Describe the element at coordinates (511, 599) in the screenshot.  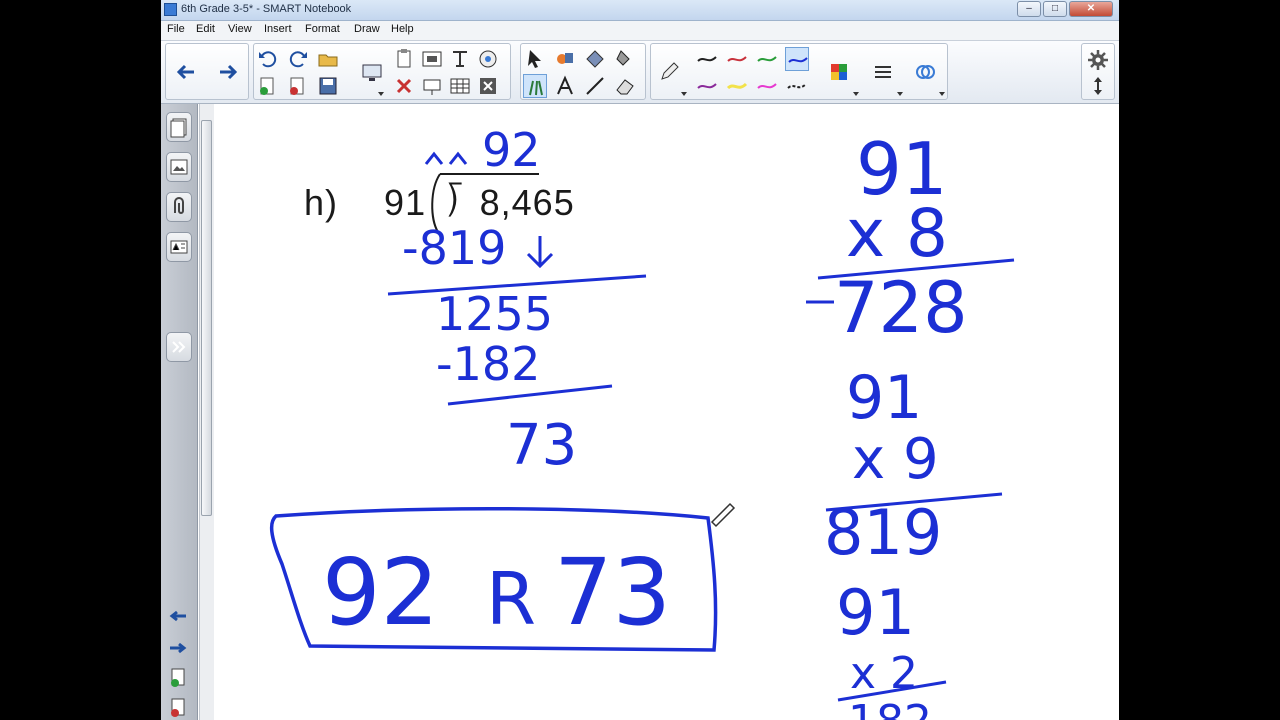
I see `ink-answer-r: R` at that location.